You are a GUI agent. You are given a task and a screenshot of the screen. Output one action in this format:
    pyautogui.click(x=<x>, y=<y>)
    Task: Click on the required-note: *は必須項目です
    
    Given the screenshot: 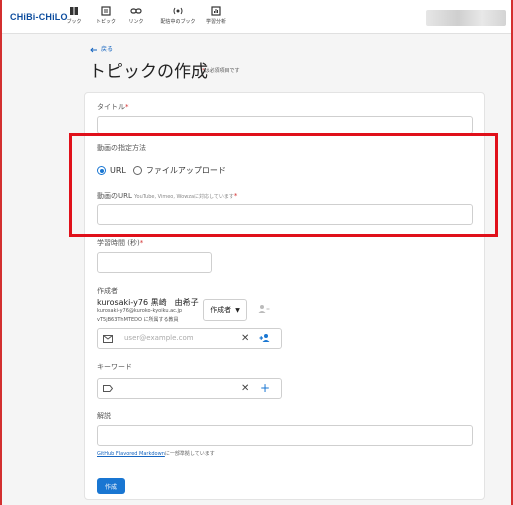 What is the action you would take?
    pyautogui.click(x=221, y=70)
    